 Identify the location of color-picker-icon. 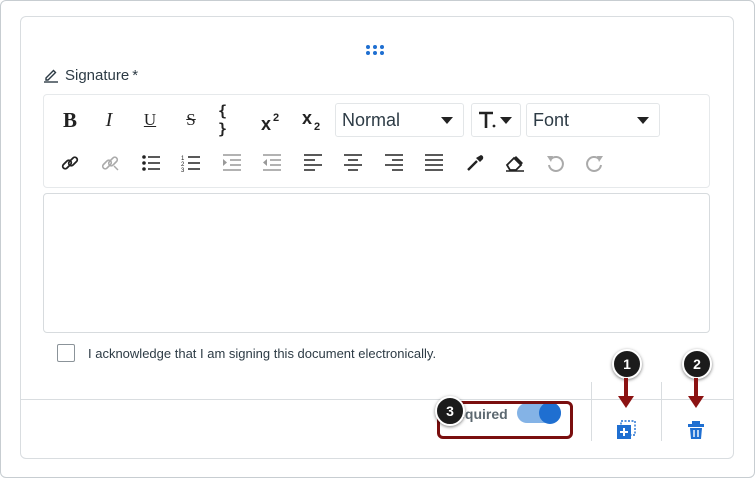
(475, 163).